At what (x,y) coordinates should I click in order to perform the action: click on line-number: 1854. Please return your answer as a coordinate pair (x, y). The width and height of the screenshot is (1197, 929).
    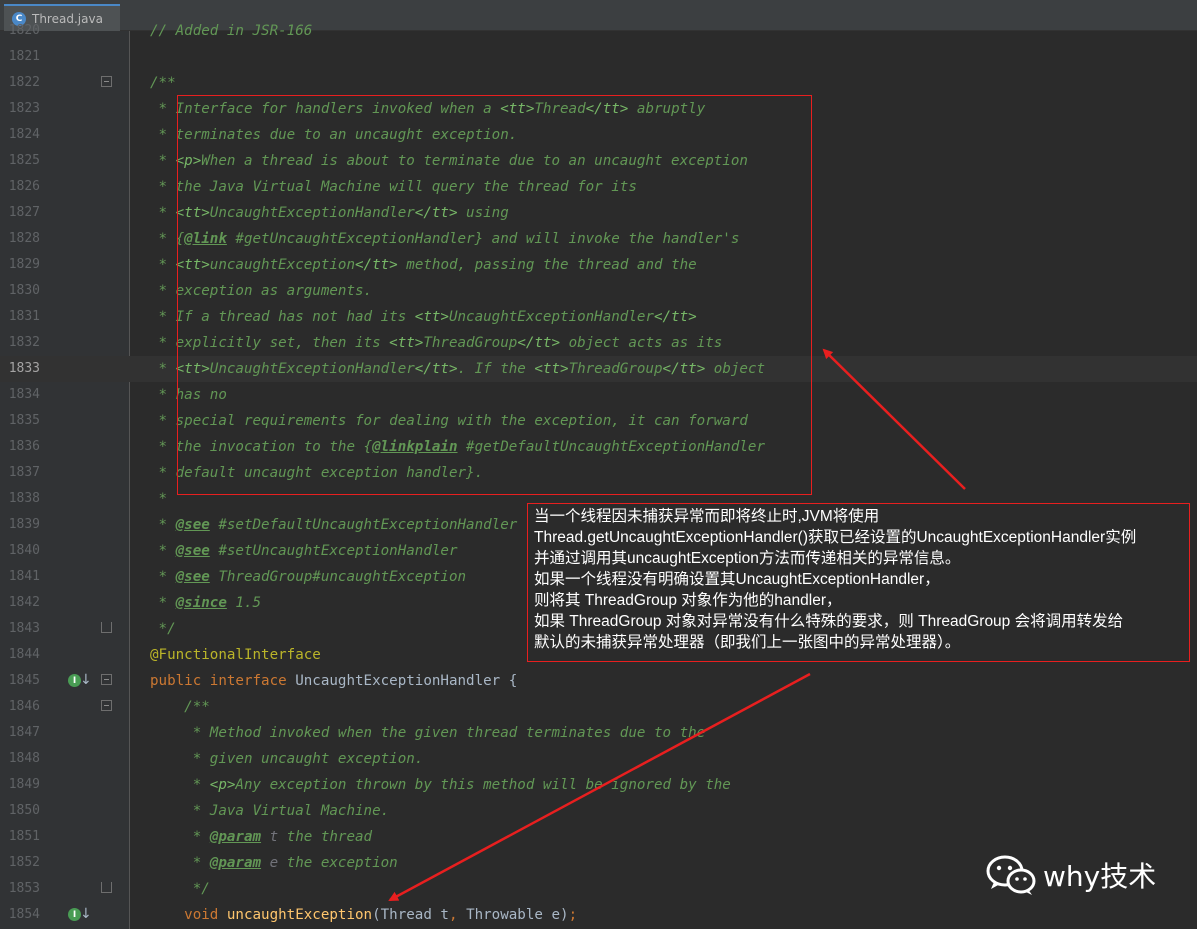
    Looking at the image, I should click on (24, 914).